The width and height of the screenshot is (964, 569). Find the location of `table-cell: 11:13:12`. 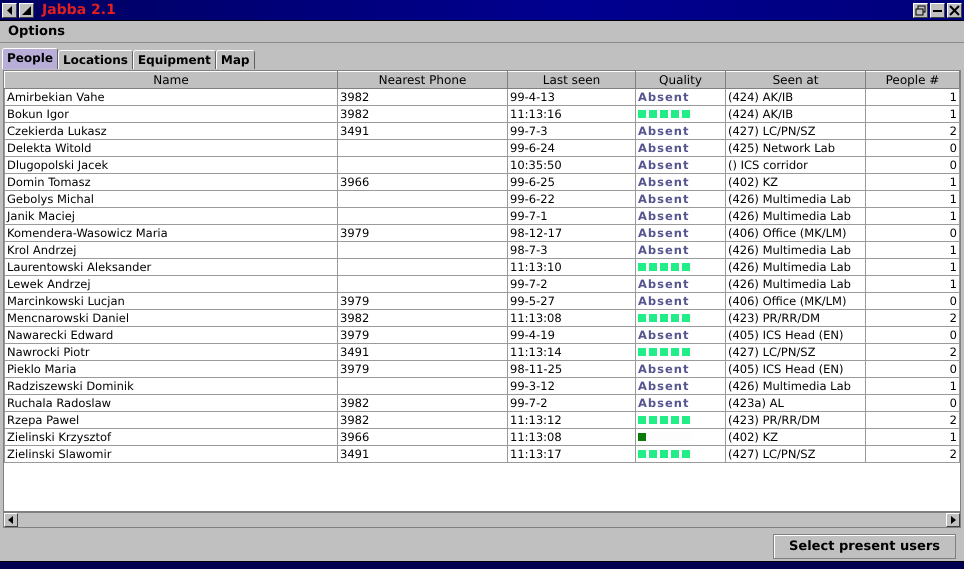

table-cell: 11:13:12 is located at coordinates (536, 420).